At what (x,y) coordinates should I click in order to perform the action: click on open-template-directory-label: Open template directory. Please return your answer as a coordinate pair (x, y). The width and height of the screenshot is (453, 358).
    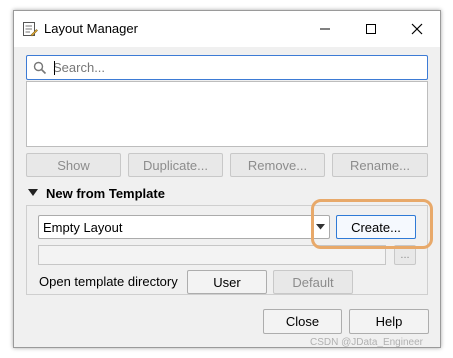
    Looking at the image, I should click on (108, 281).